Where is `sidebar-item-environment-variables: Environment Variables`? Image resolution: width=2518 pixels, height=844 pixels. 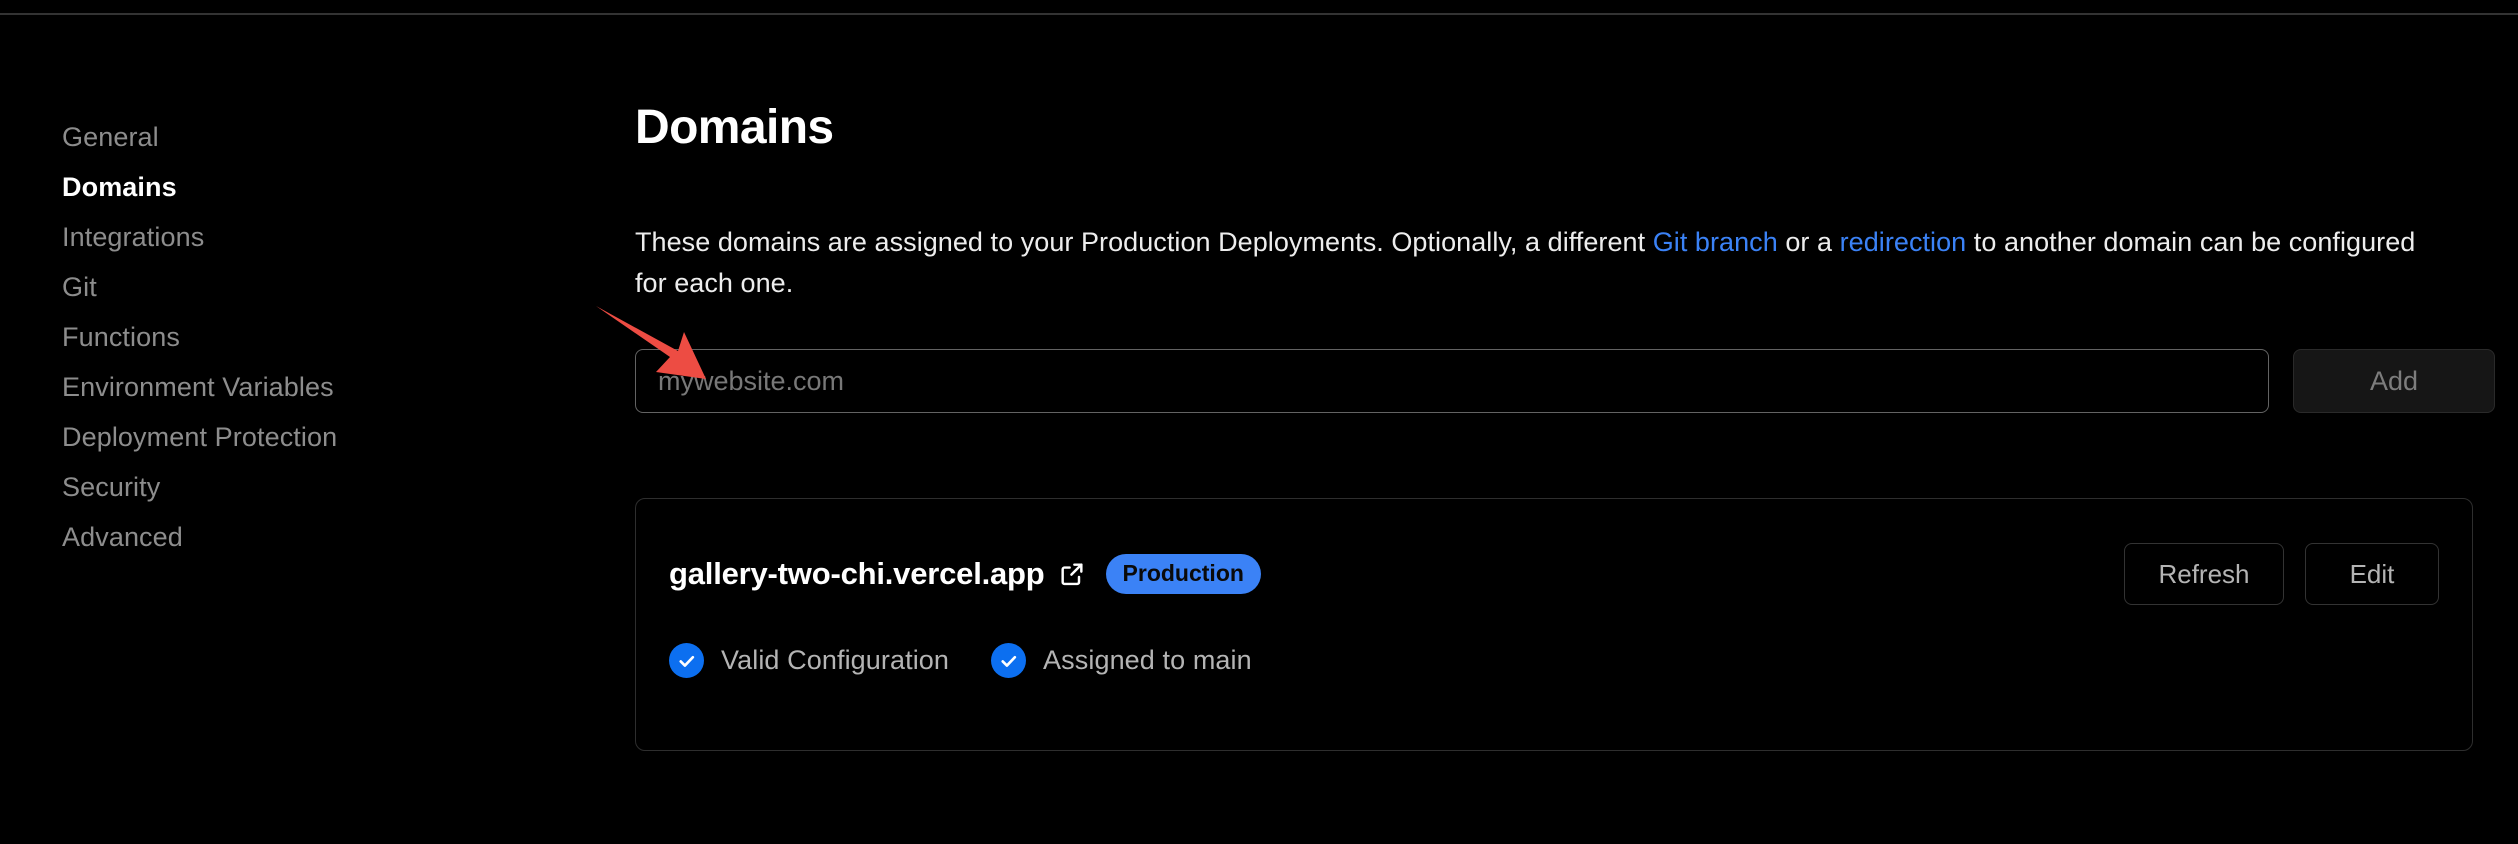 sidebar-item-environment-variables: Environment Variables is located at coordinates (312, 397).